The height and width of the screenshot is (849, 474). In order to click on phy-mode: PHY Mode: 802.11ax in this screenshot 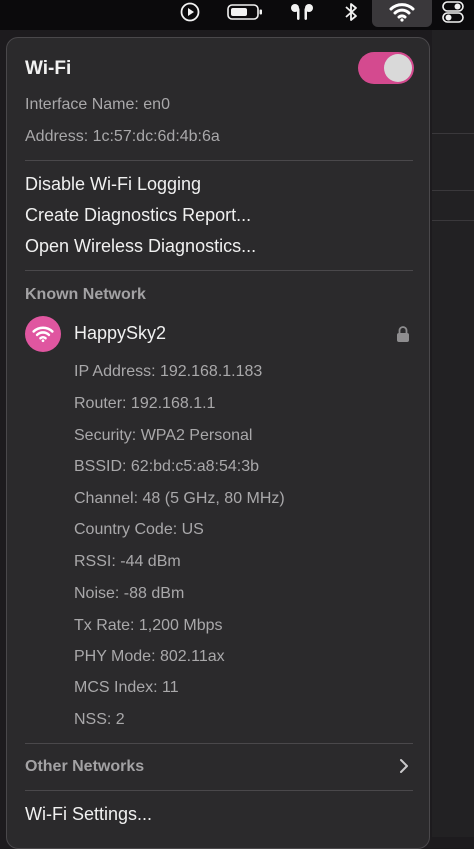, I will do `click(149, 656)`.